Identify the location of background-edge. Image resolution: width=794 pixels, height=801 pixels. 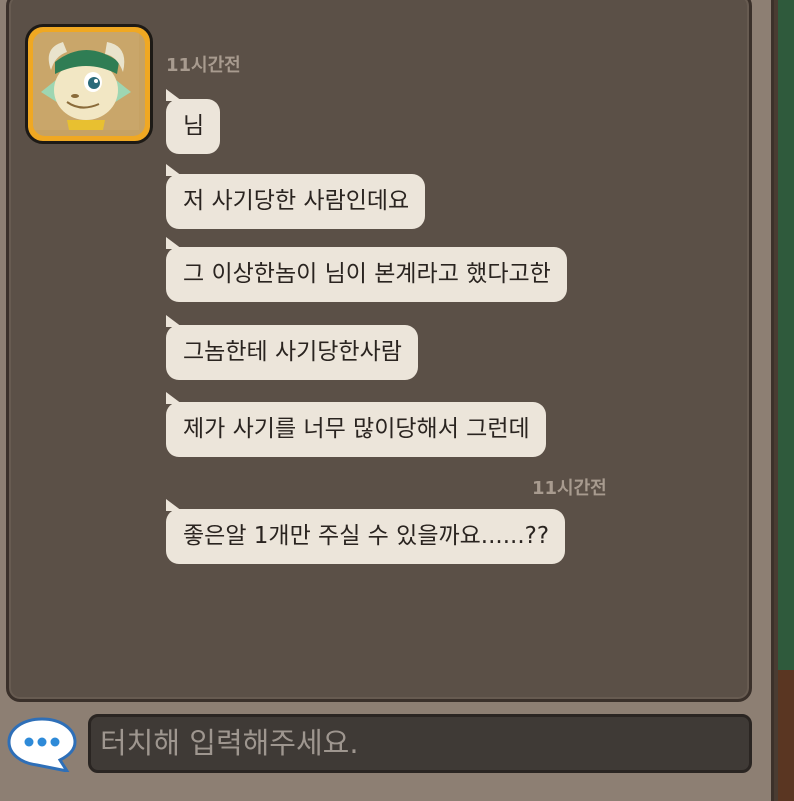
(784, 400).